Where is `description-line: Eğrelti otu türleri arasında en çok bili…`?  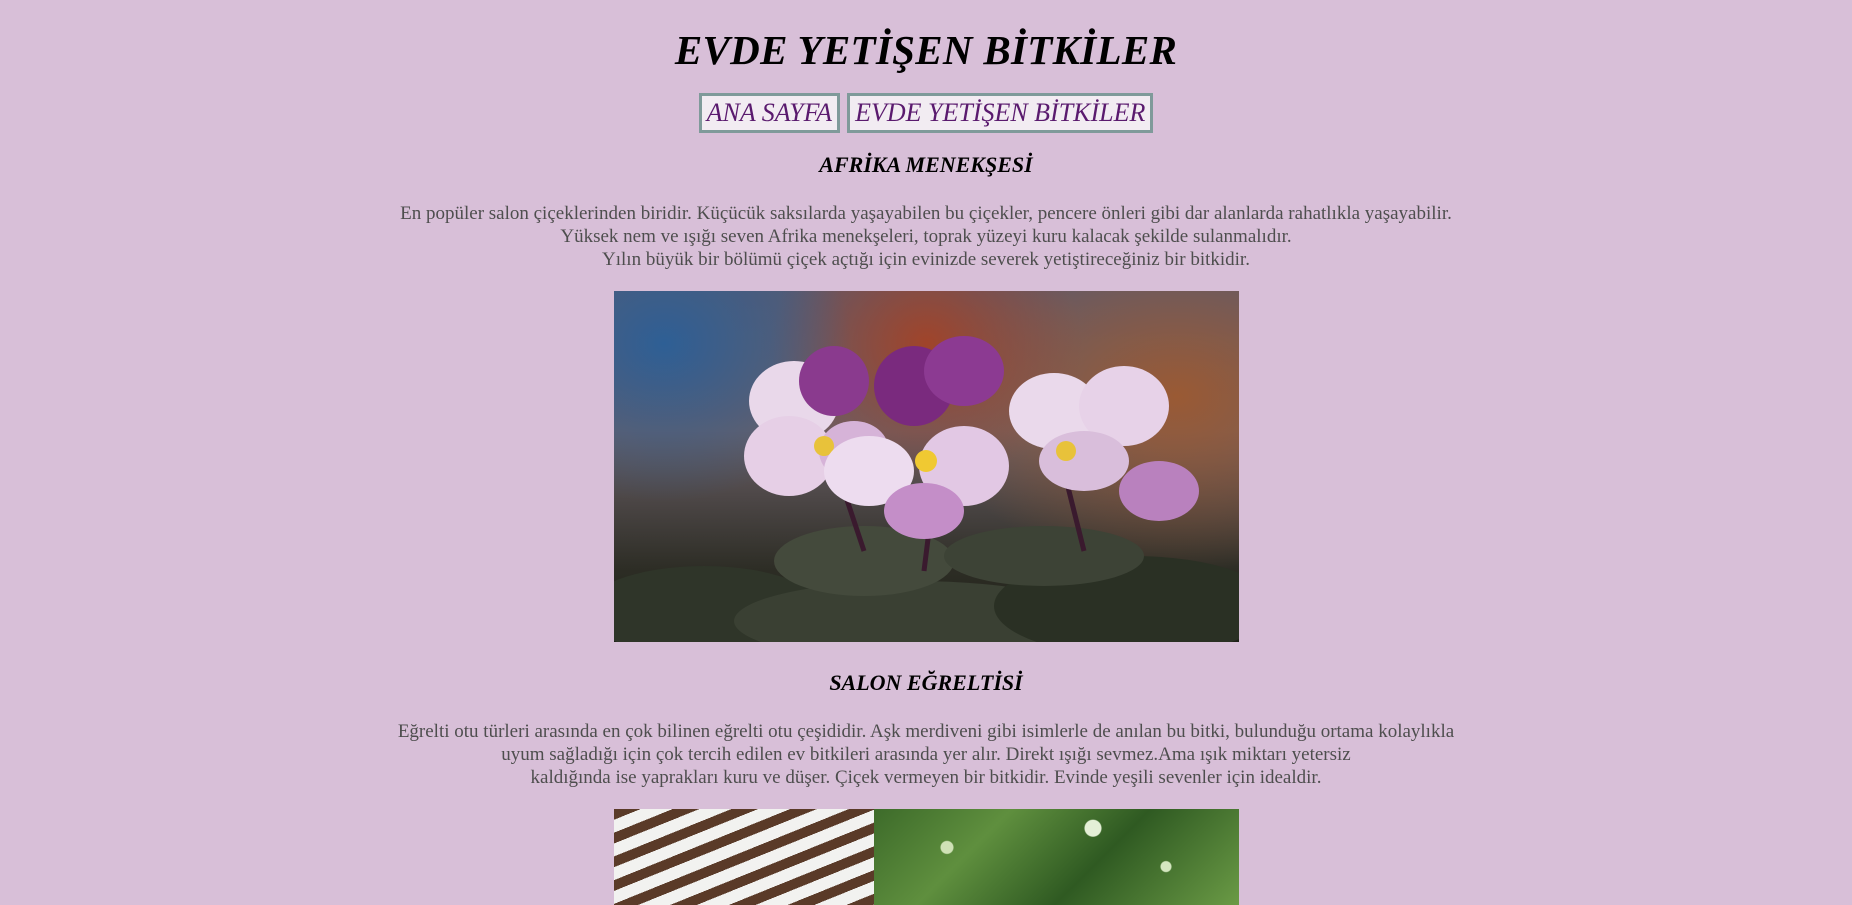
description-line: Eğrelti otu türleri arasında en çok bili… is located at coordinates (926, 731).